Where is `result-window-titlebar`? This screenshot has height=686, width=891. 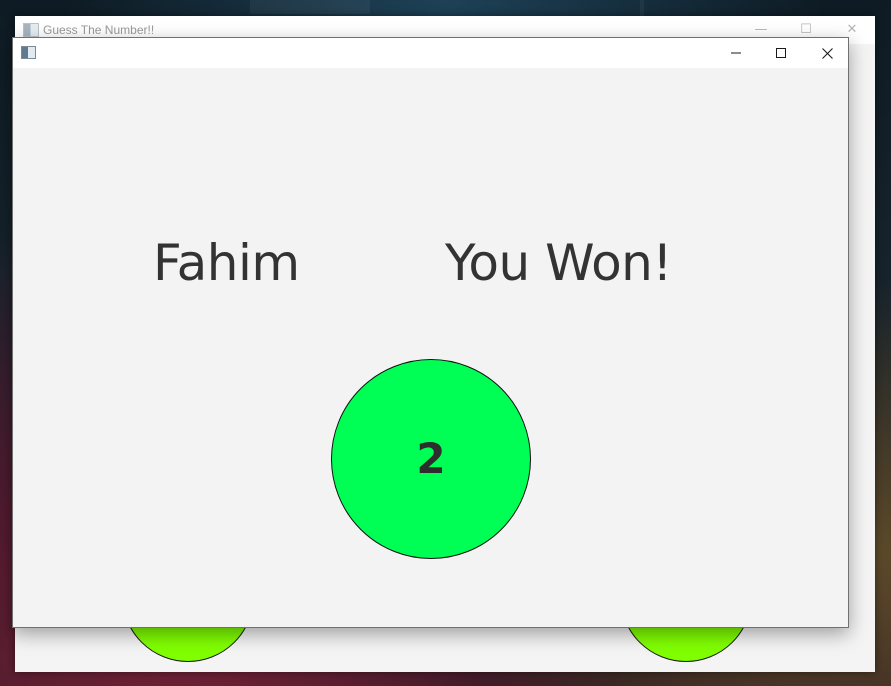 result-window-titlebar is located at coordinates (430, 53).